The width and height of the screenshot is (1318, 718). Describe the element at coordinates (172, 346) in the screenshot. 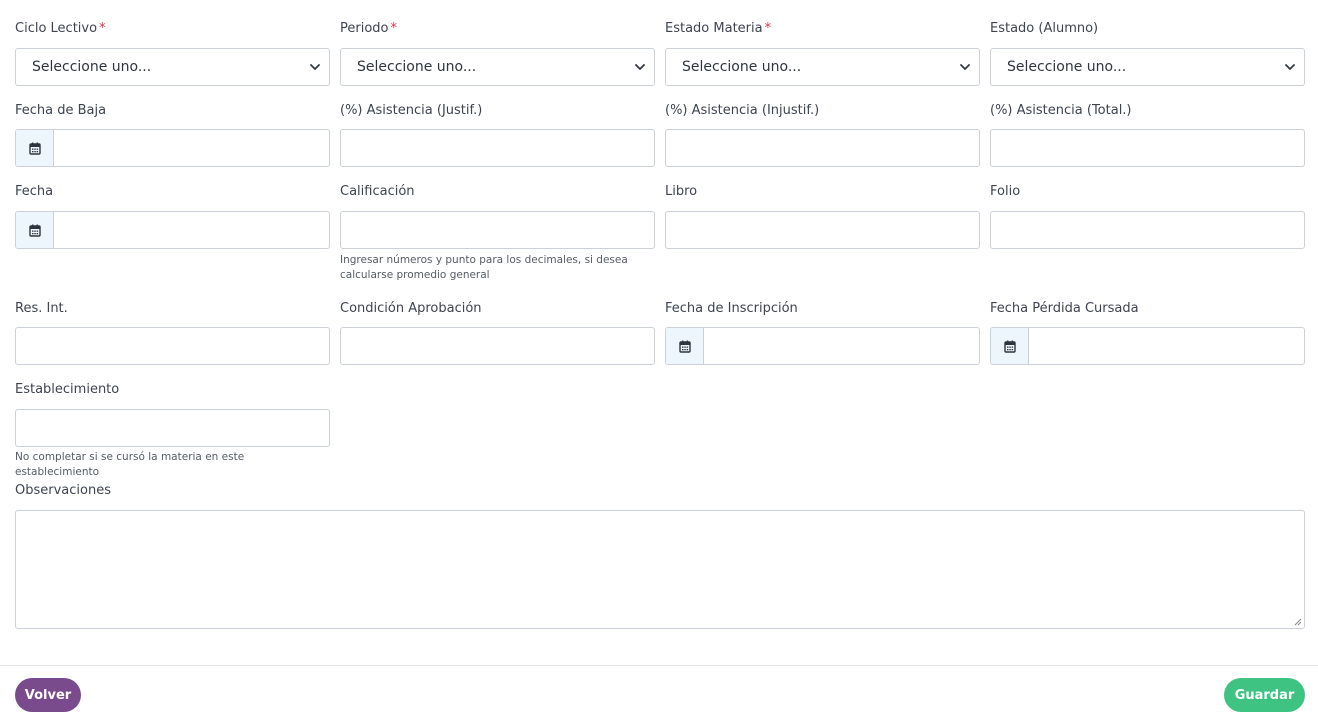

I see `res-int-input` at that location.